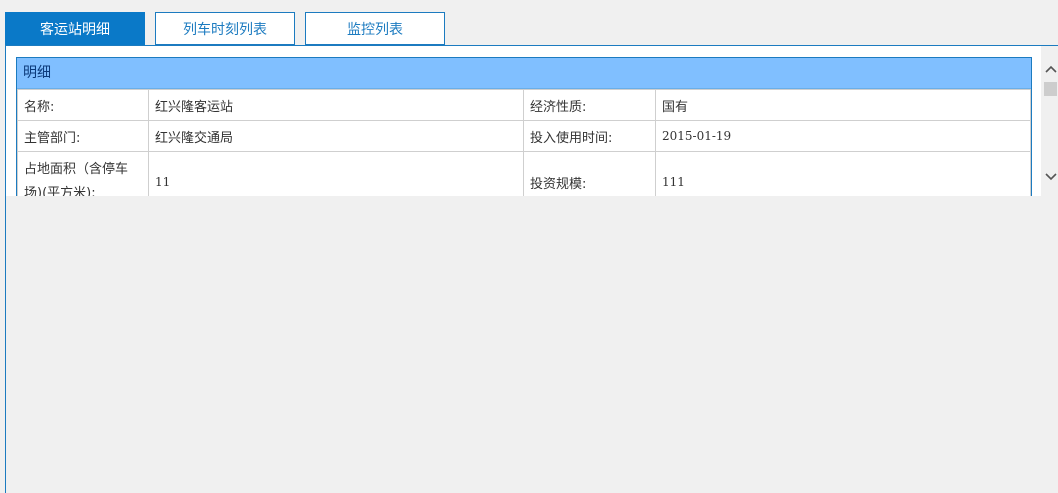 The height and width of the screenshot is (493, 1058). Describe the element at coordinates (336, 173) in the screenshot. I see `area-value: 11` at that location.